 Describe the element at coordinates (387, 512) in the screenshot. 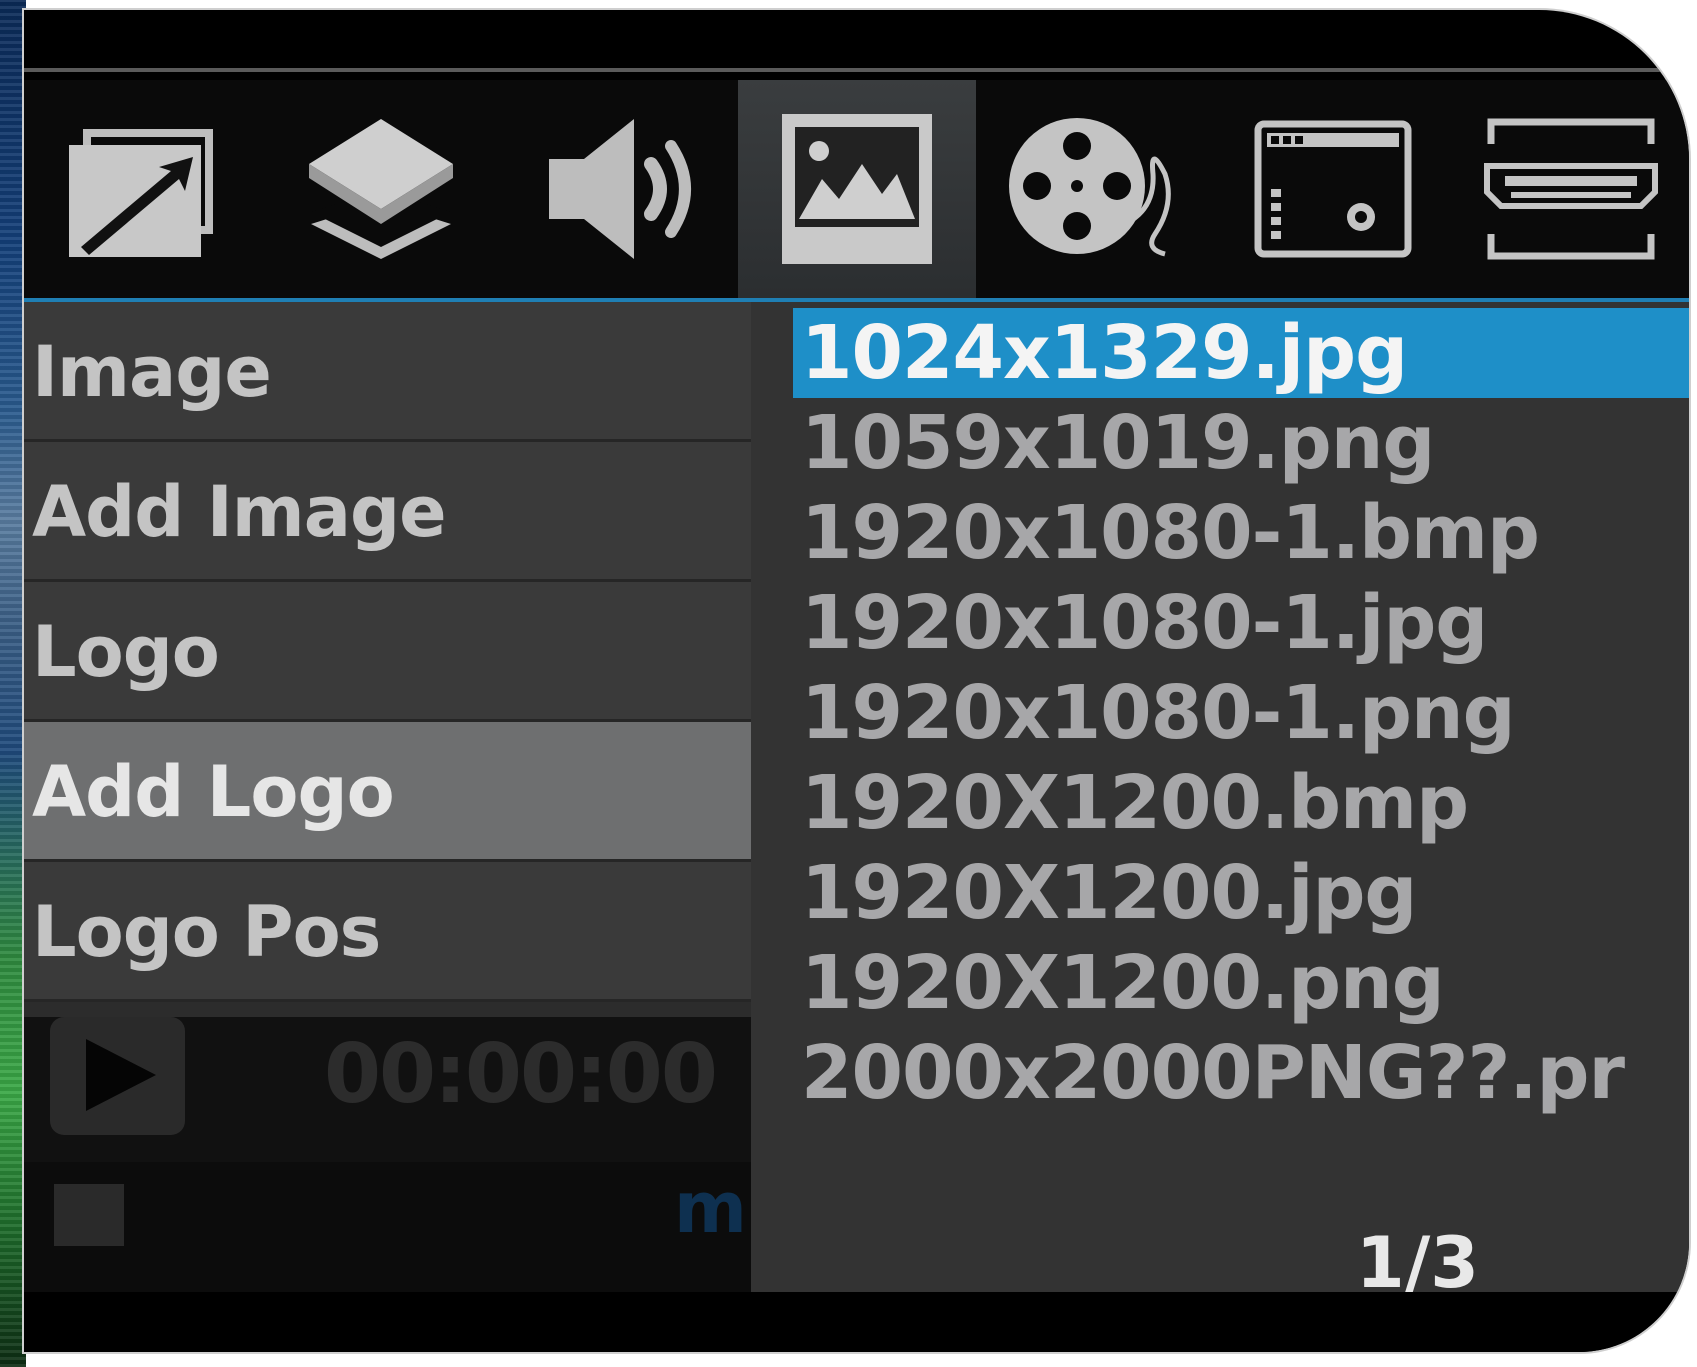

I see `menu-item-add-image: Add Image` at that location.